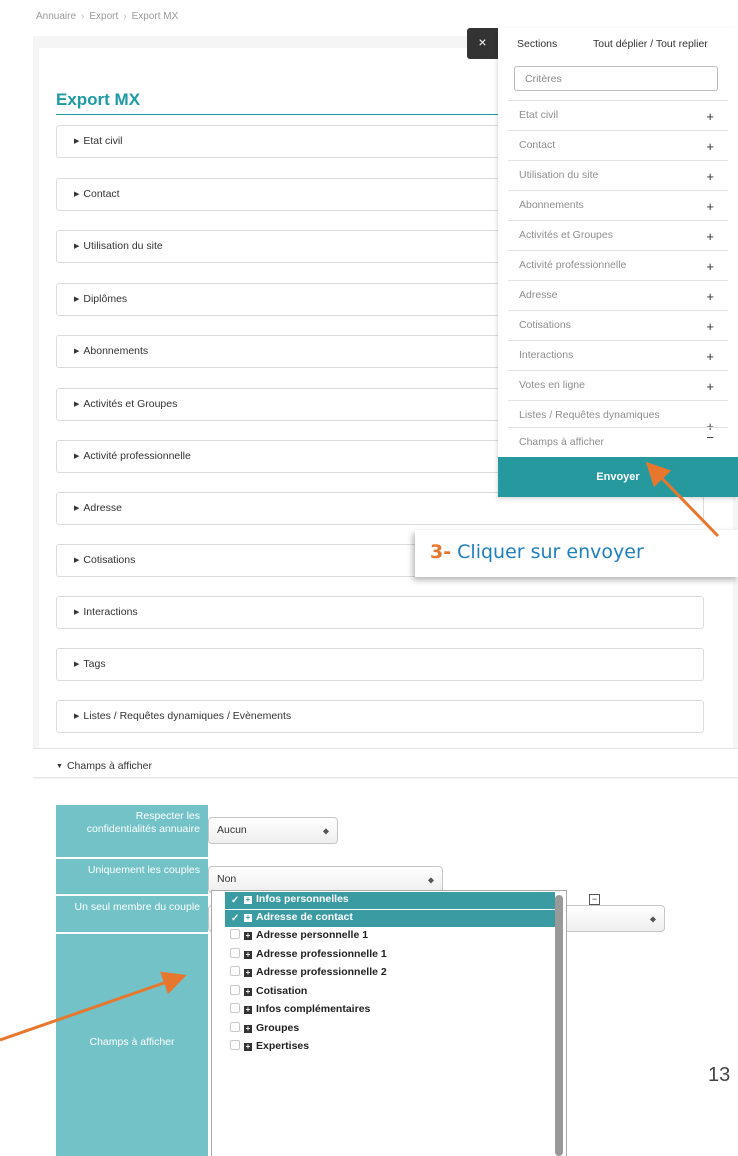 The width and height of the screenshot is (738, 1156). What do you see at coordinates (325, 879) in the screenshot?
I see `uniquement-couples-select: Non ◆` at bounding box center [325, 879].